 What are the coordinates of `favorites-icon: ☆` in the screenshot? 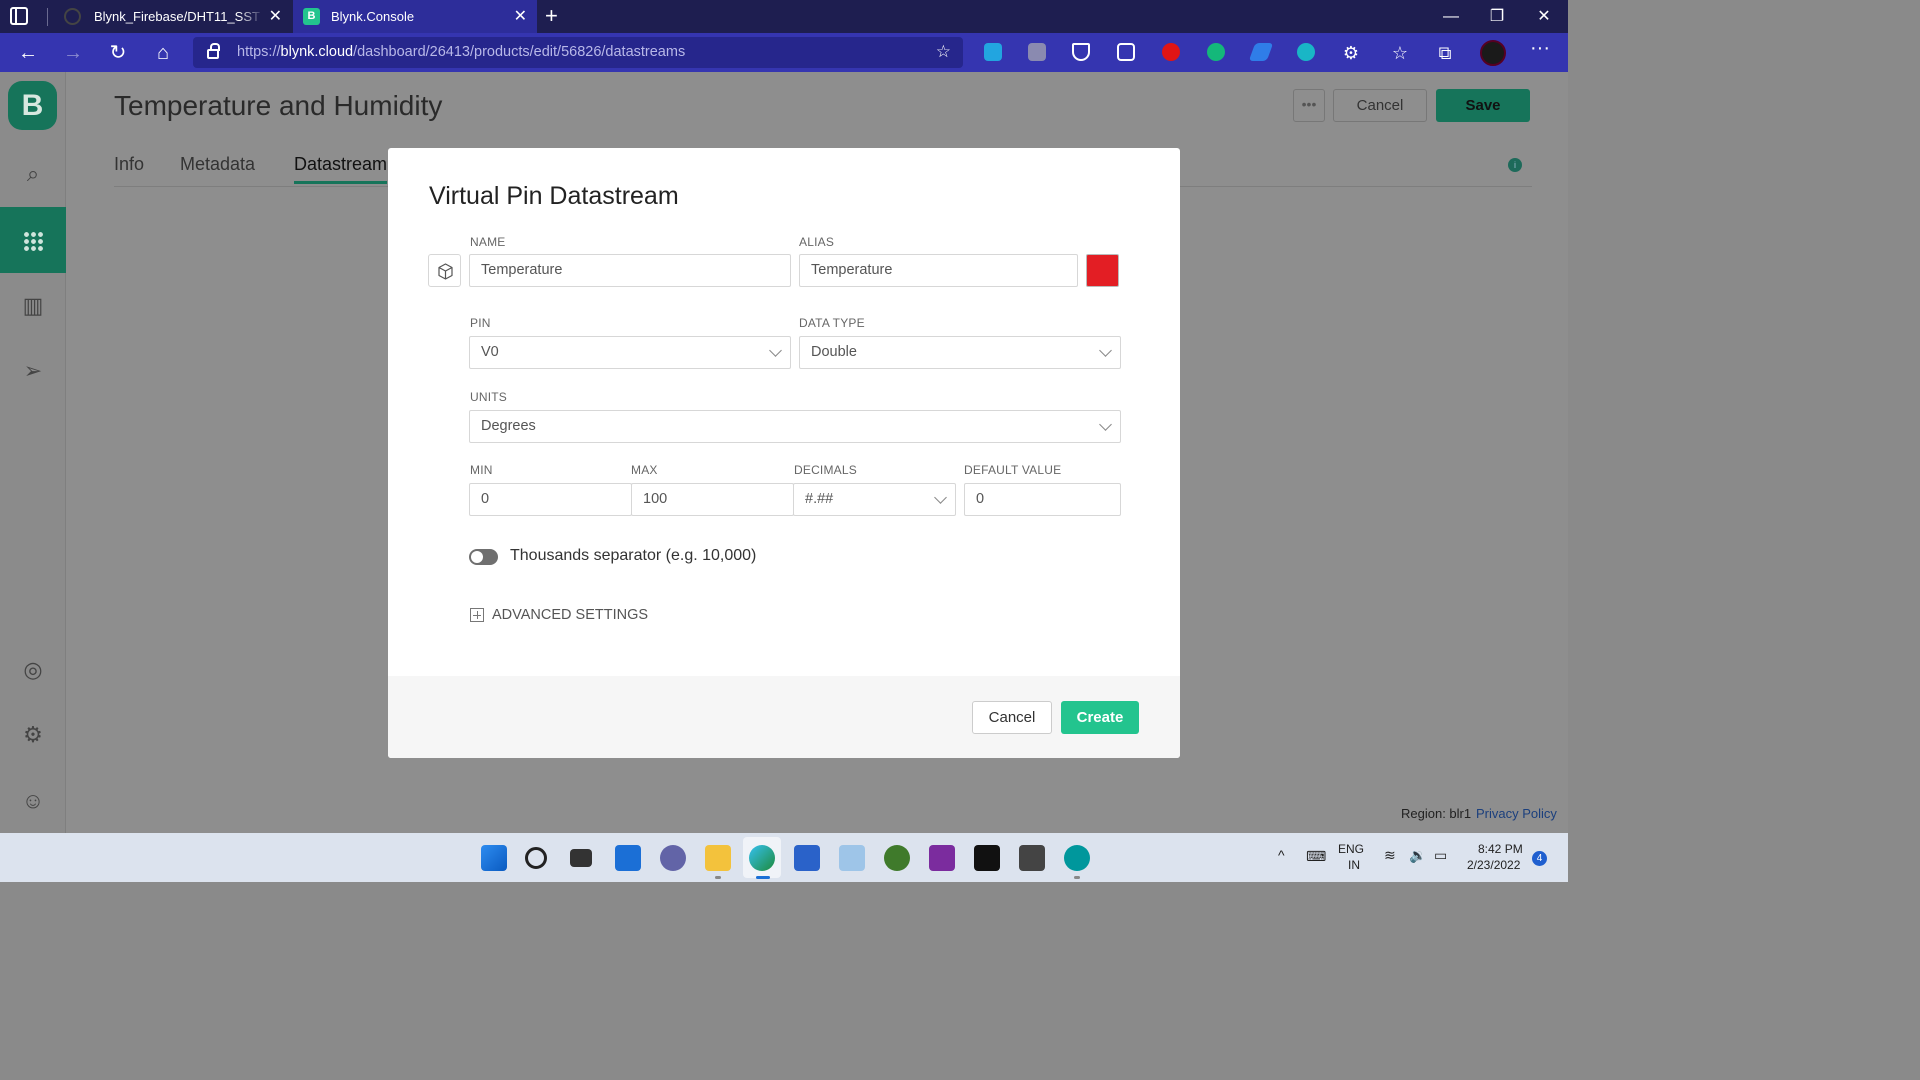 It's located at (1400, 53).